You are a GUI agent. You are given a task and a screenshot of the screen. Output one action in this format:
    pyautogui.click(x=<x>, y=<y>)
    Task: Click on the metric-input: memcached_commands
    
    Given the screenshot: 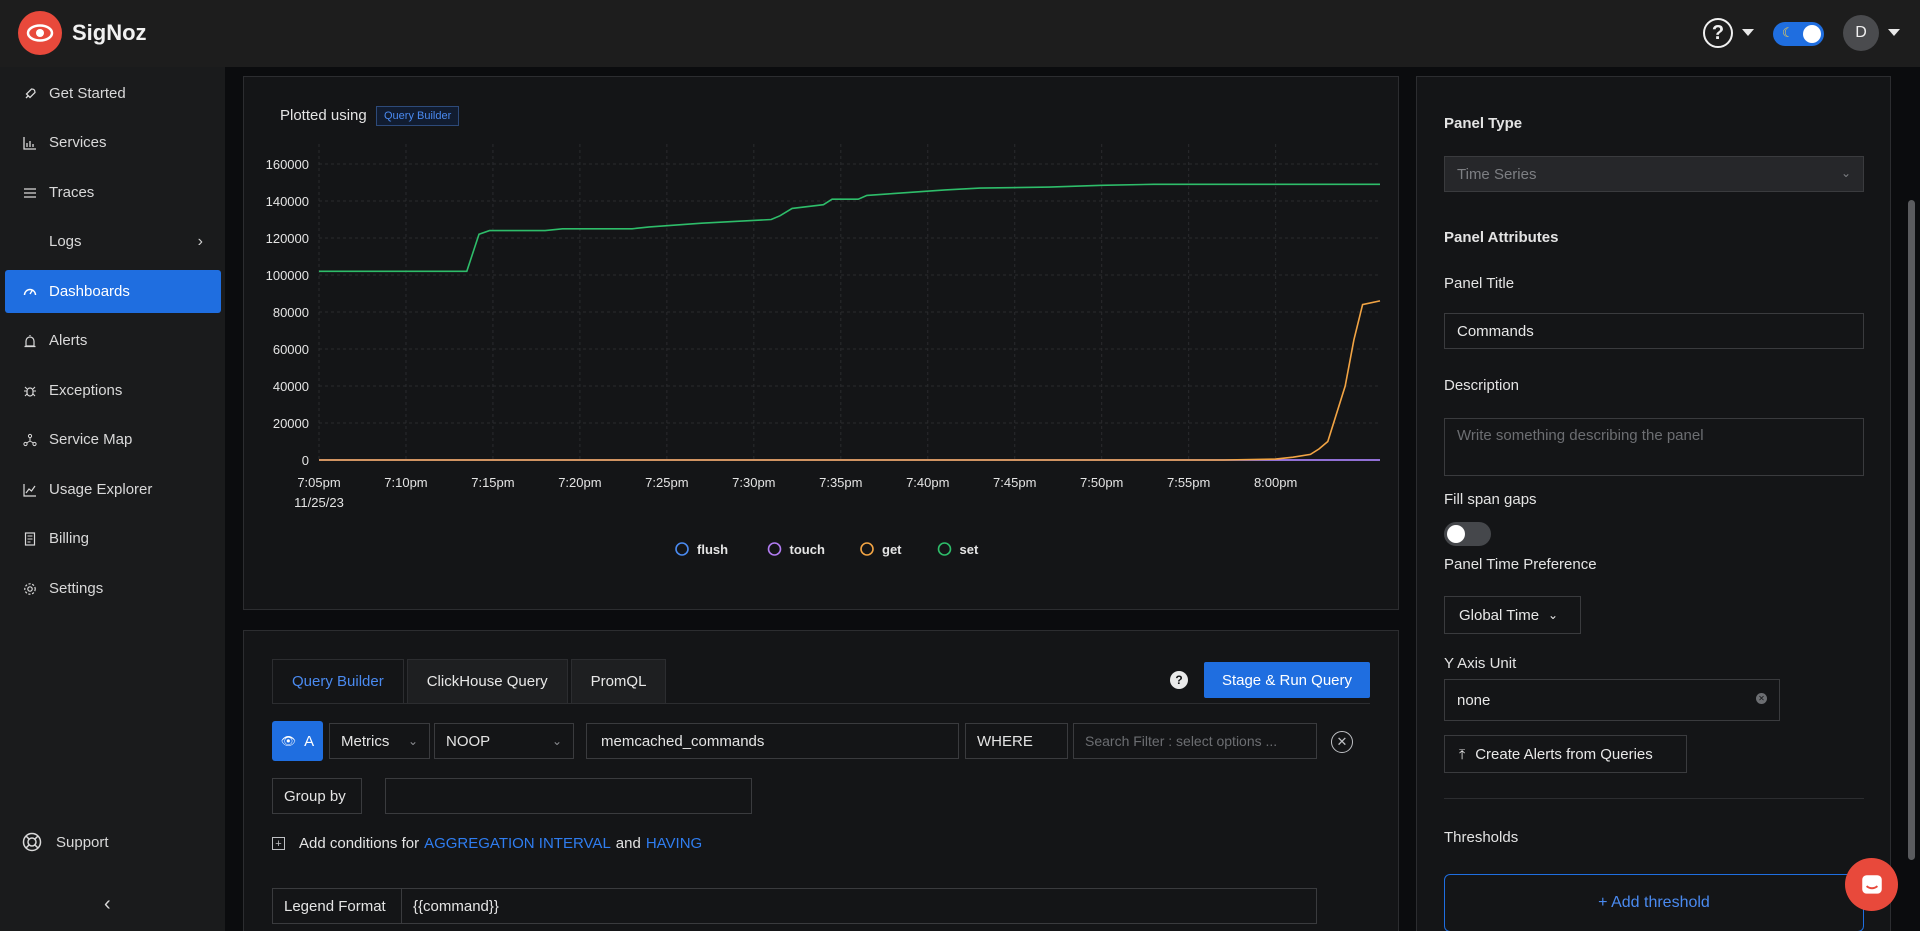 What is the action you would take?
    pyautogui.click(x=772, y=741)
    